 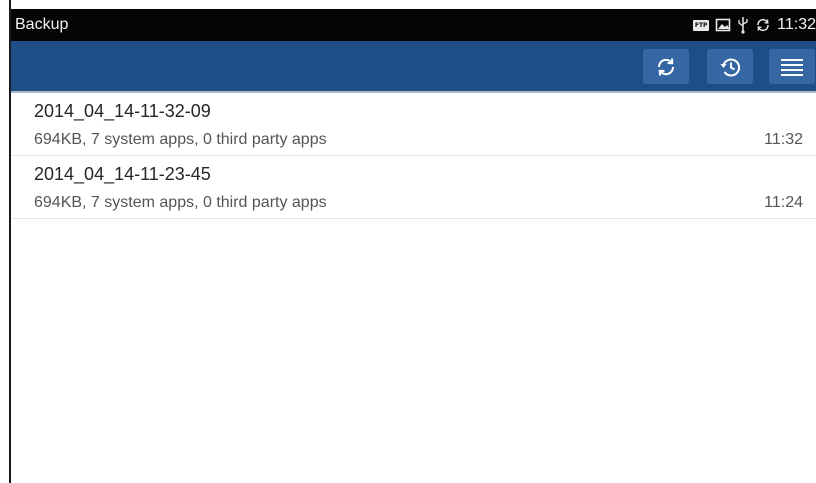 I want to click on status-bar: Backup FTP 11:32, so click(x=413, y=25).